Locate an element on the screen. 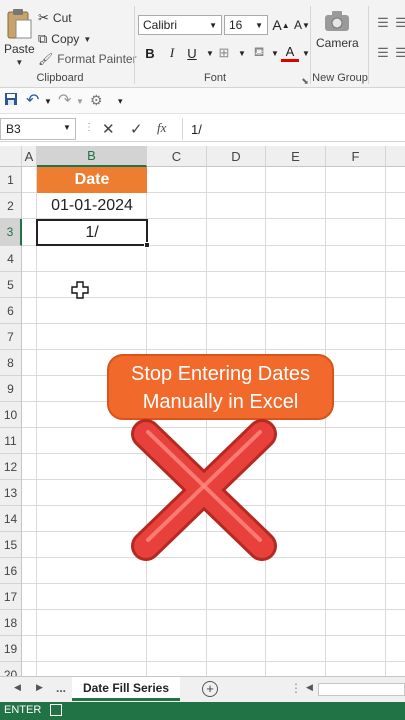 This screenshot has width=405, height=720. font-color-dropdown-icon: ▼ is located at coordinates (306, 53).